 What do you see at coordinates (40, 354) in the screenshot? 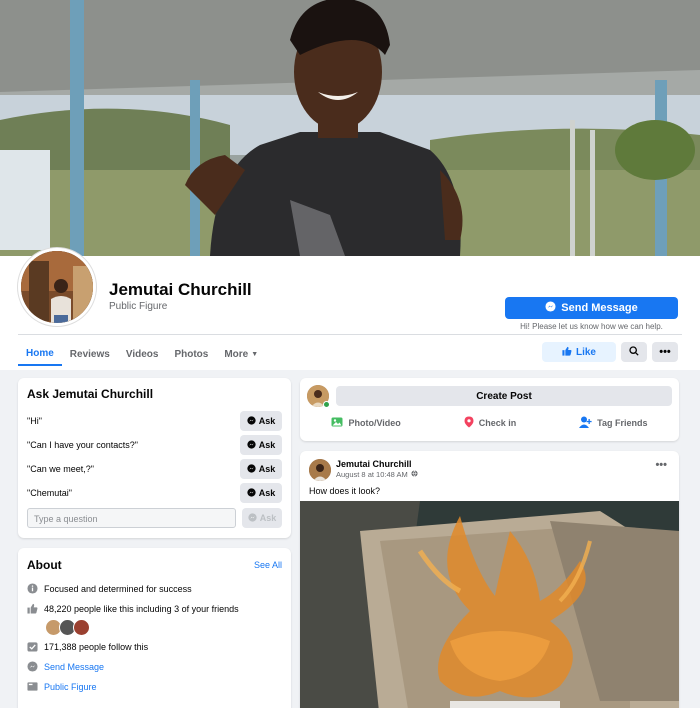
I see `tab-home: Home` at bounding box center [40, 354].